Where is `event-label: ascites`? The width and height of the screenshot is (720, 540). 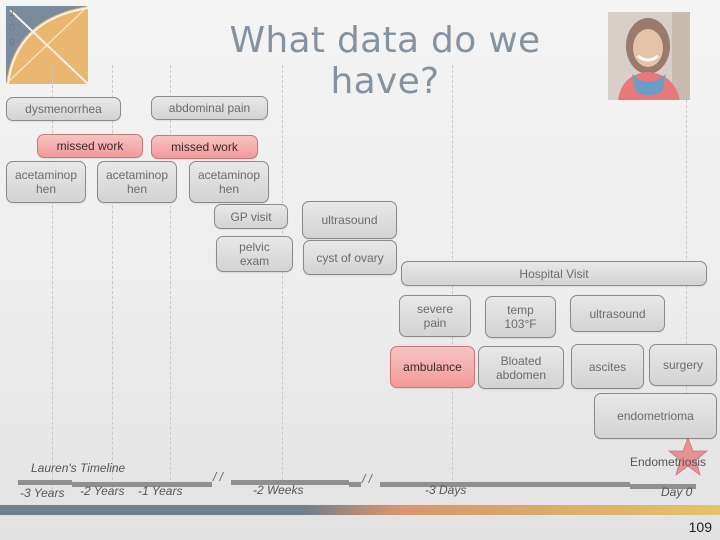
event-label: ascites is located at coordinates (607, 366).